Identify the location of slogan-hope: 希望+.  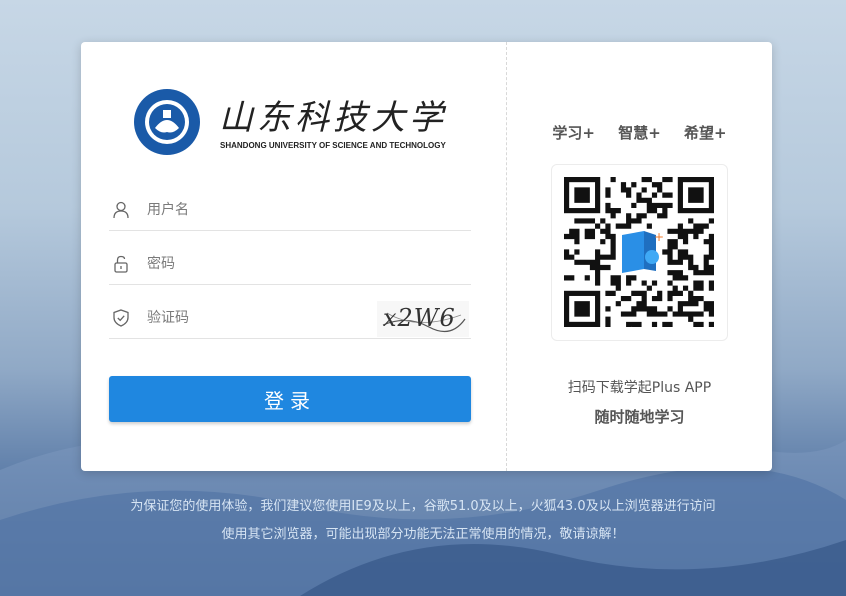
(705, 133).